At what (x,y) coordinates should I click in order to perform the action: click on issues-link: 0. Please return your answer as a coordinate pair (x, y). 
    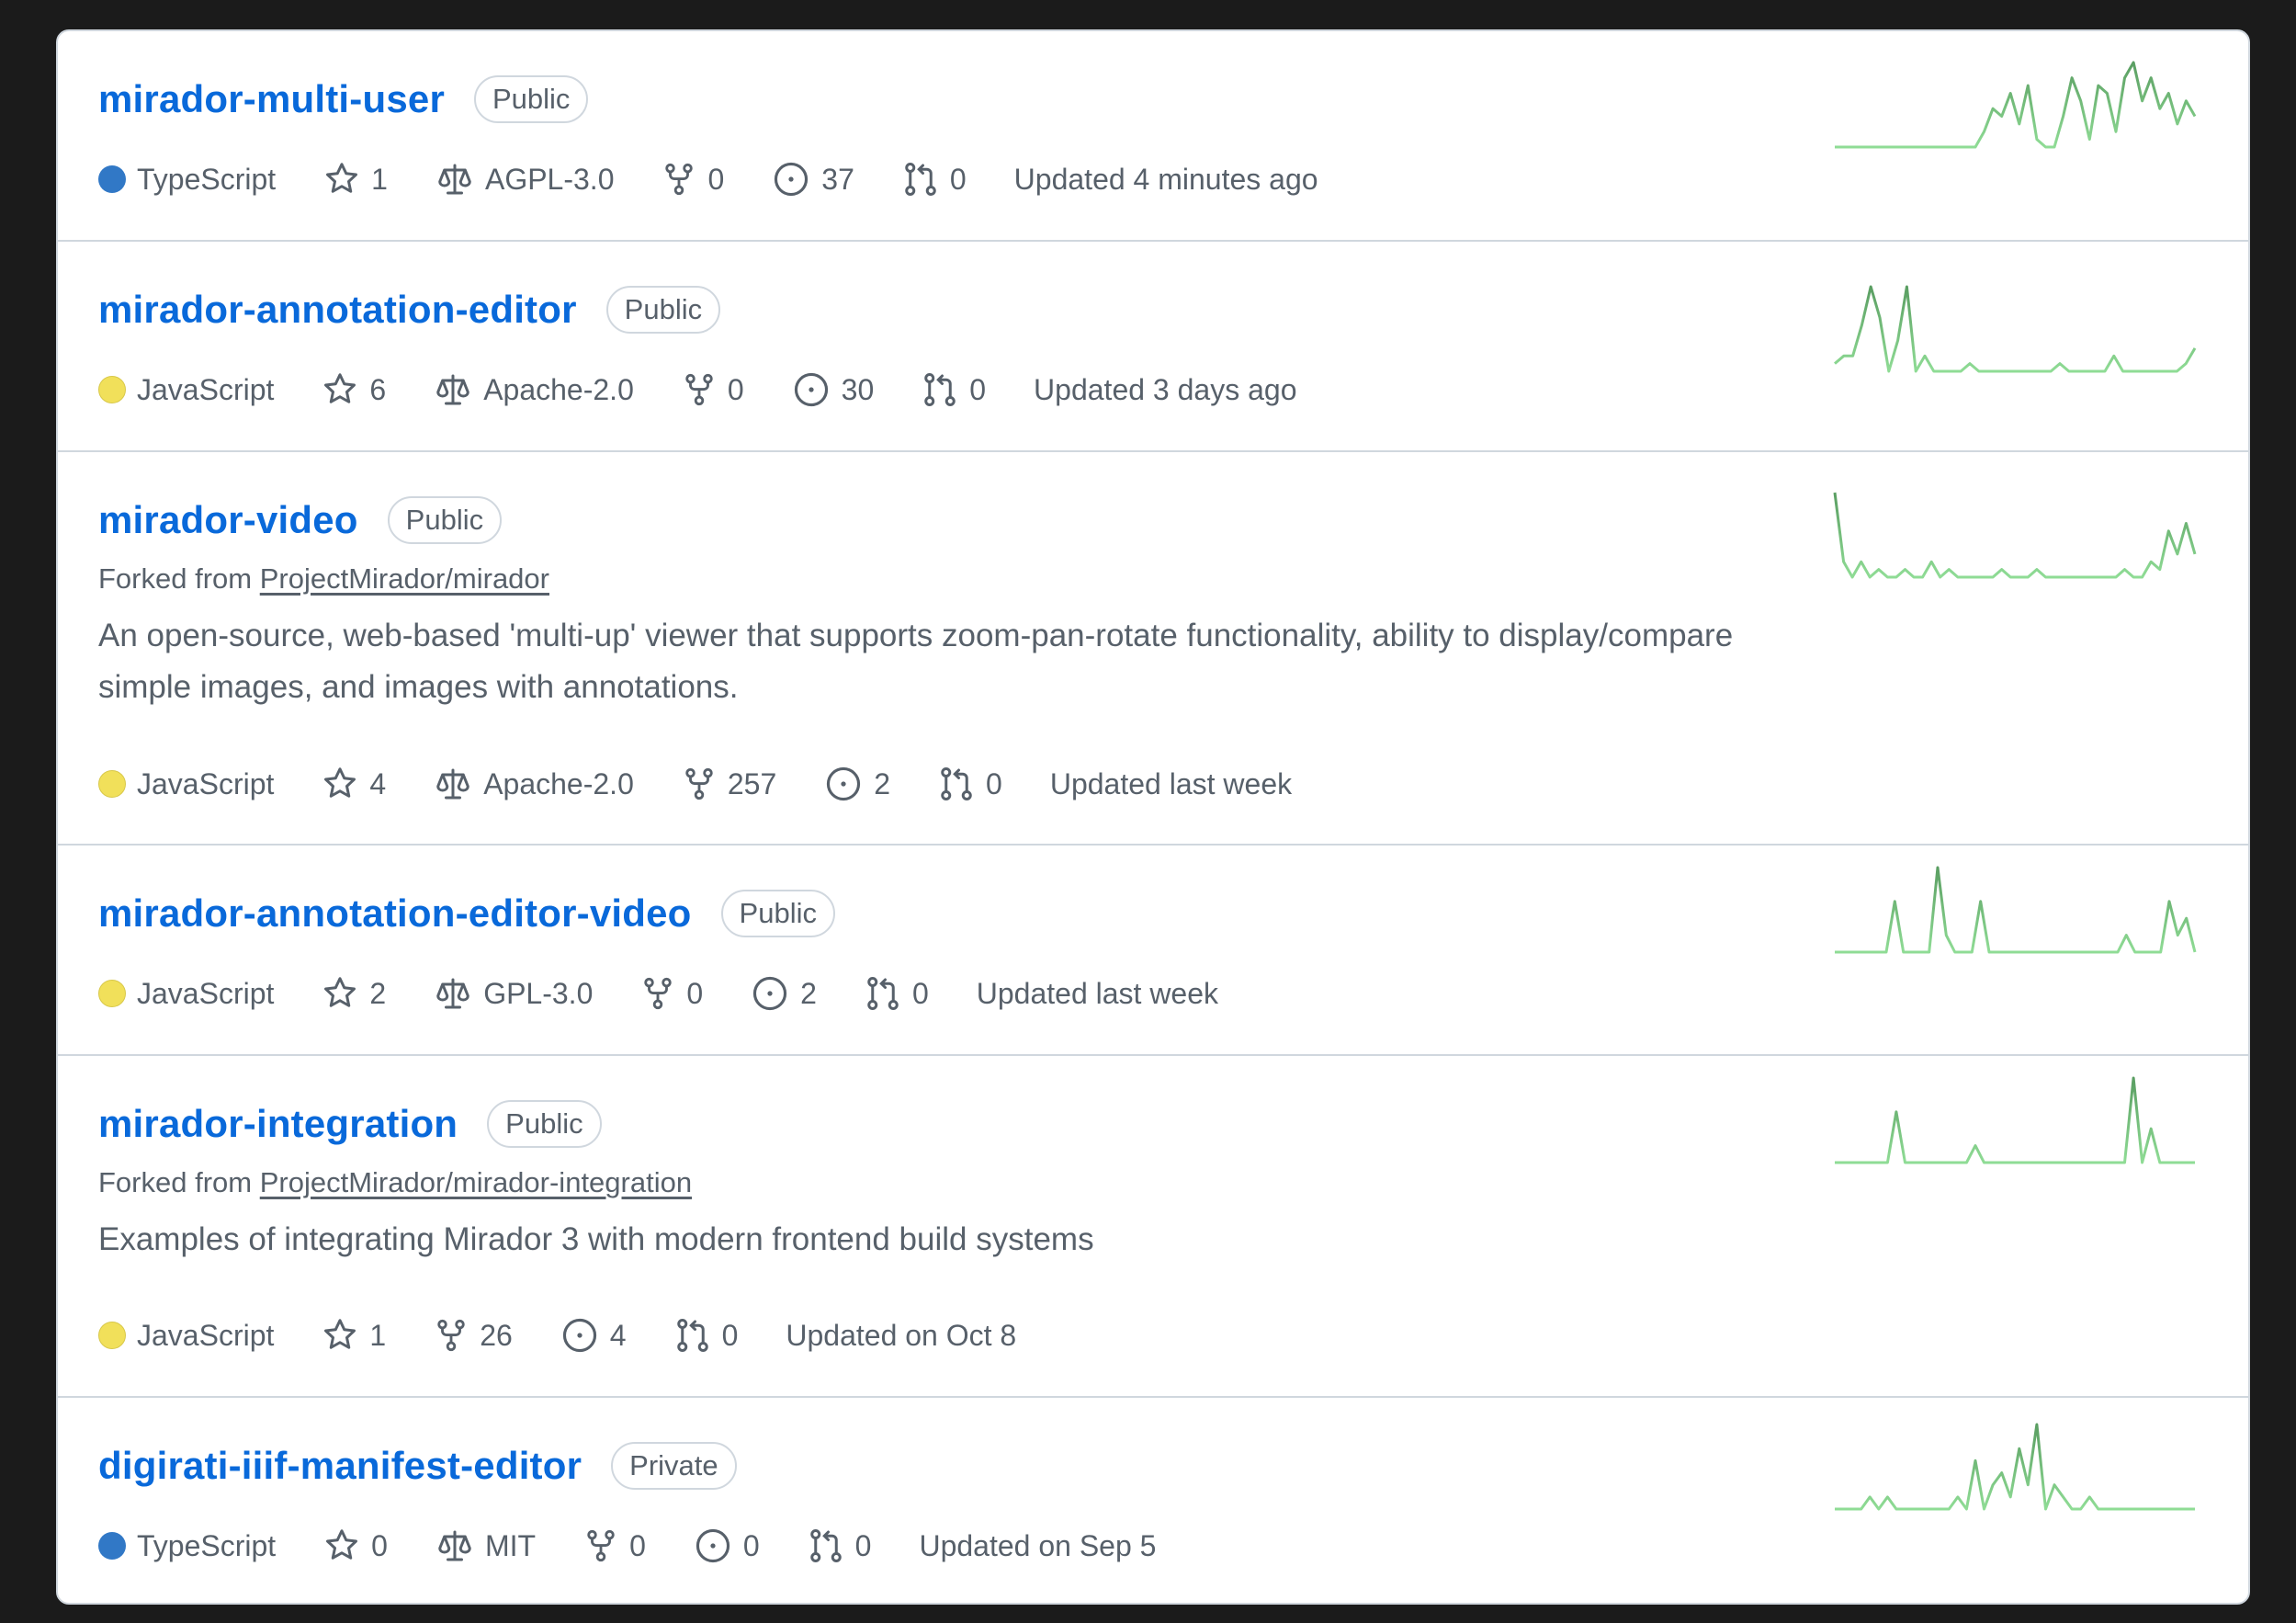
    Looking at the image, I should click on (727, 1546).